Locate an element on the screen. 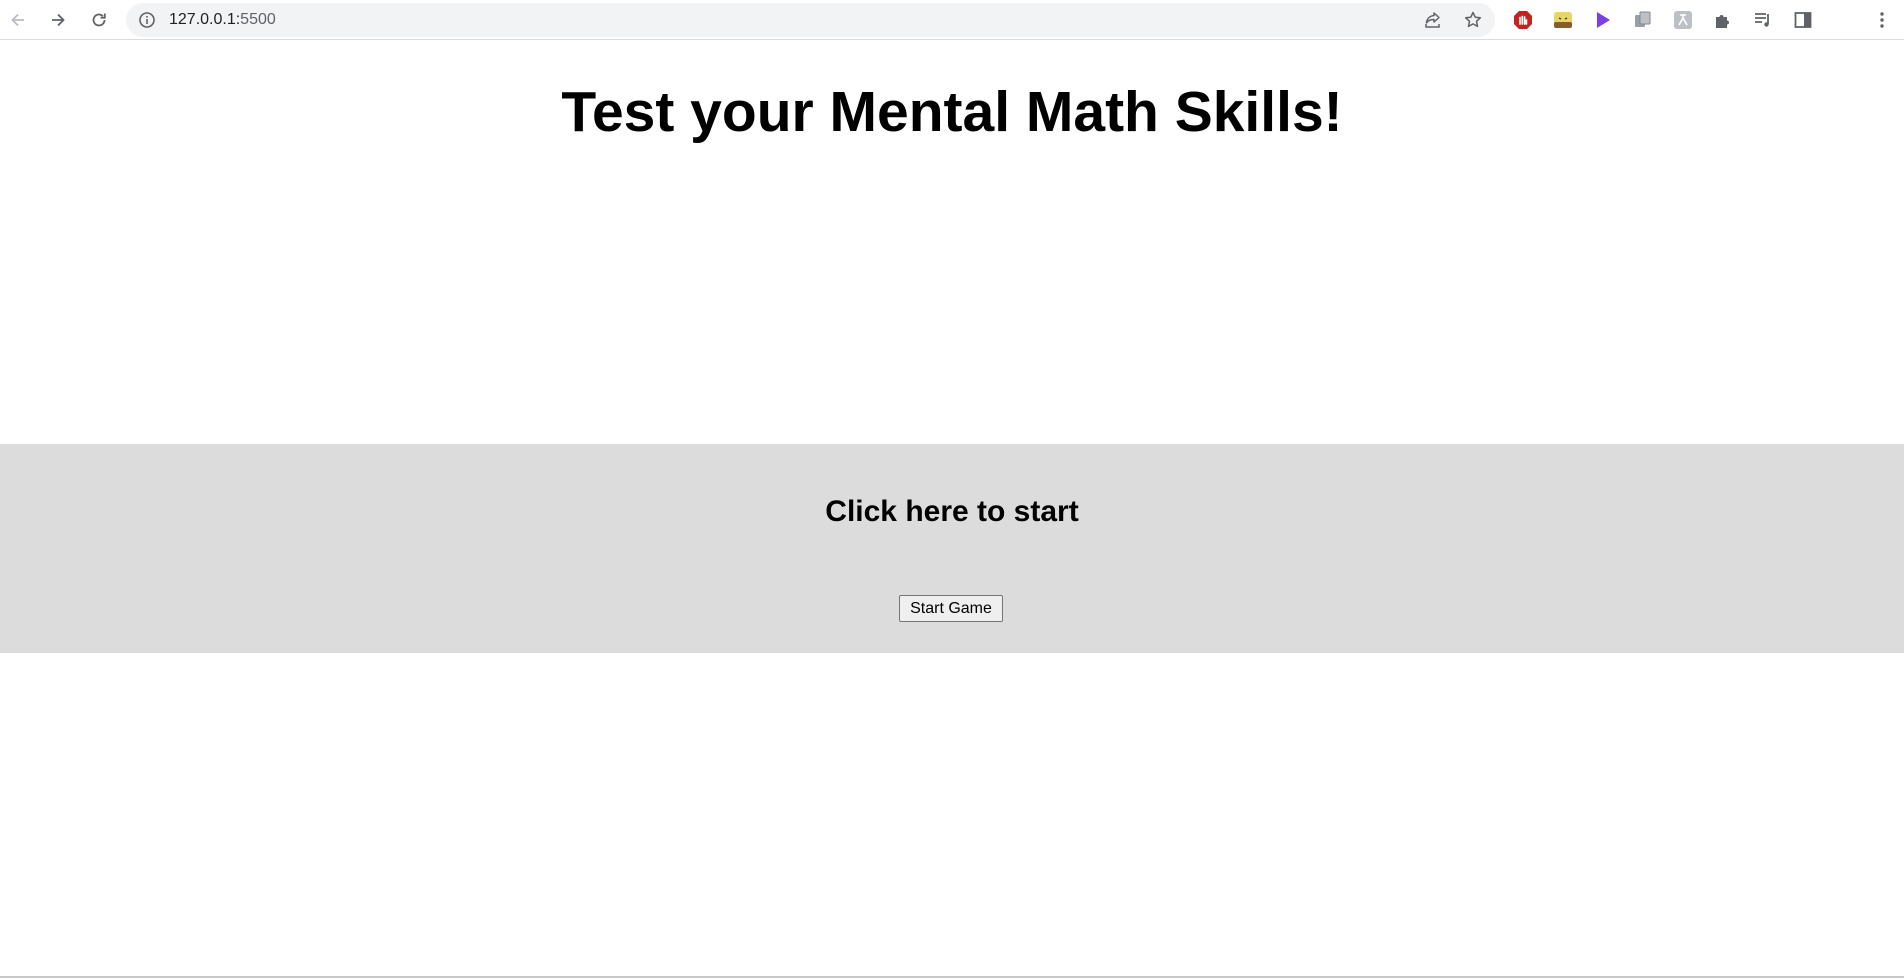  reload-button is located at coordinates (99, 20).